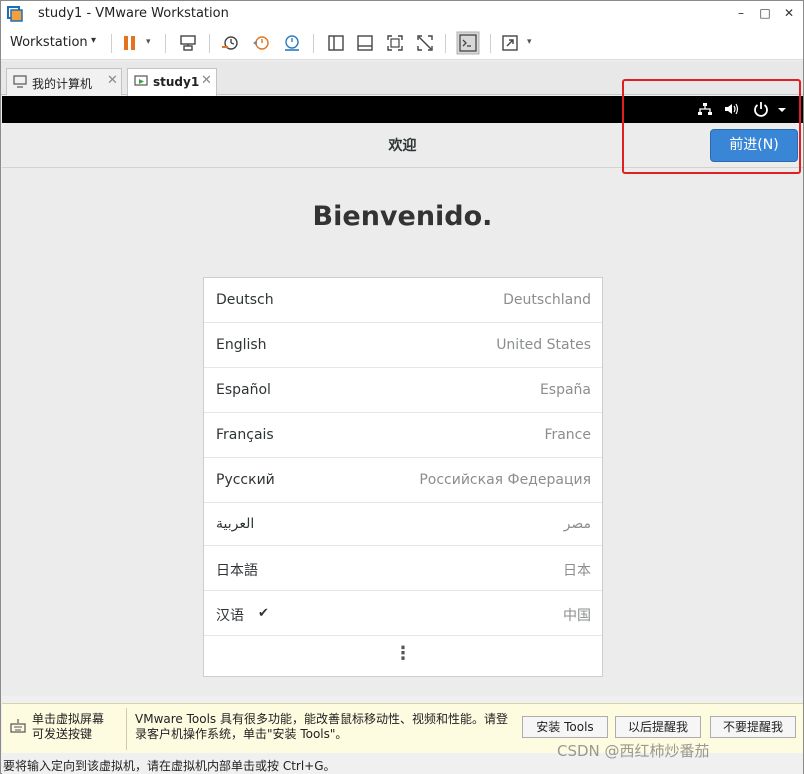 The width and height of the screenshot is (804, 774). What do you see at coordinates (176, 82) in the screenshot?
I see `tab-label: study1` at bounding box center [176, 82].